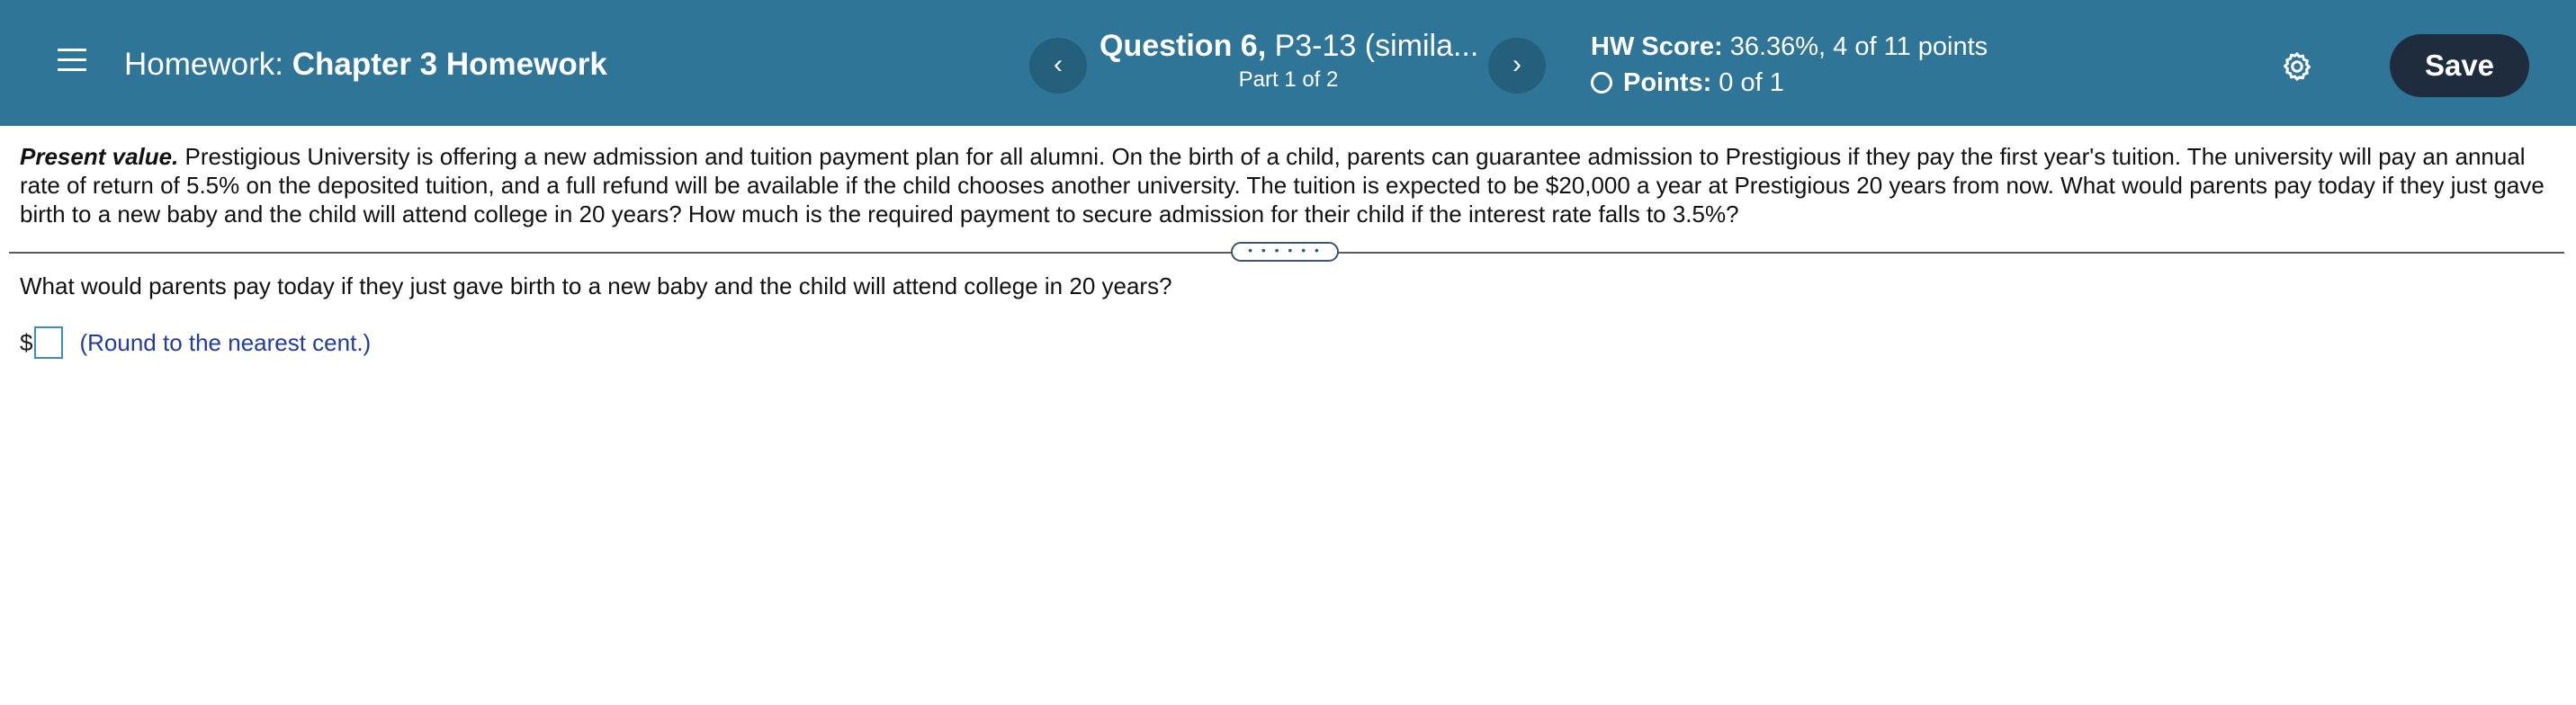 This screenshot has width=2576, height=705. What do you see at coordinates (100, 156) in the screenshot?
I see `problem-intro: Present value.` at bounding box center [100, 156].